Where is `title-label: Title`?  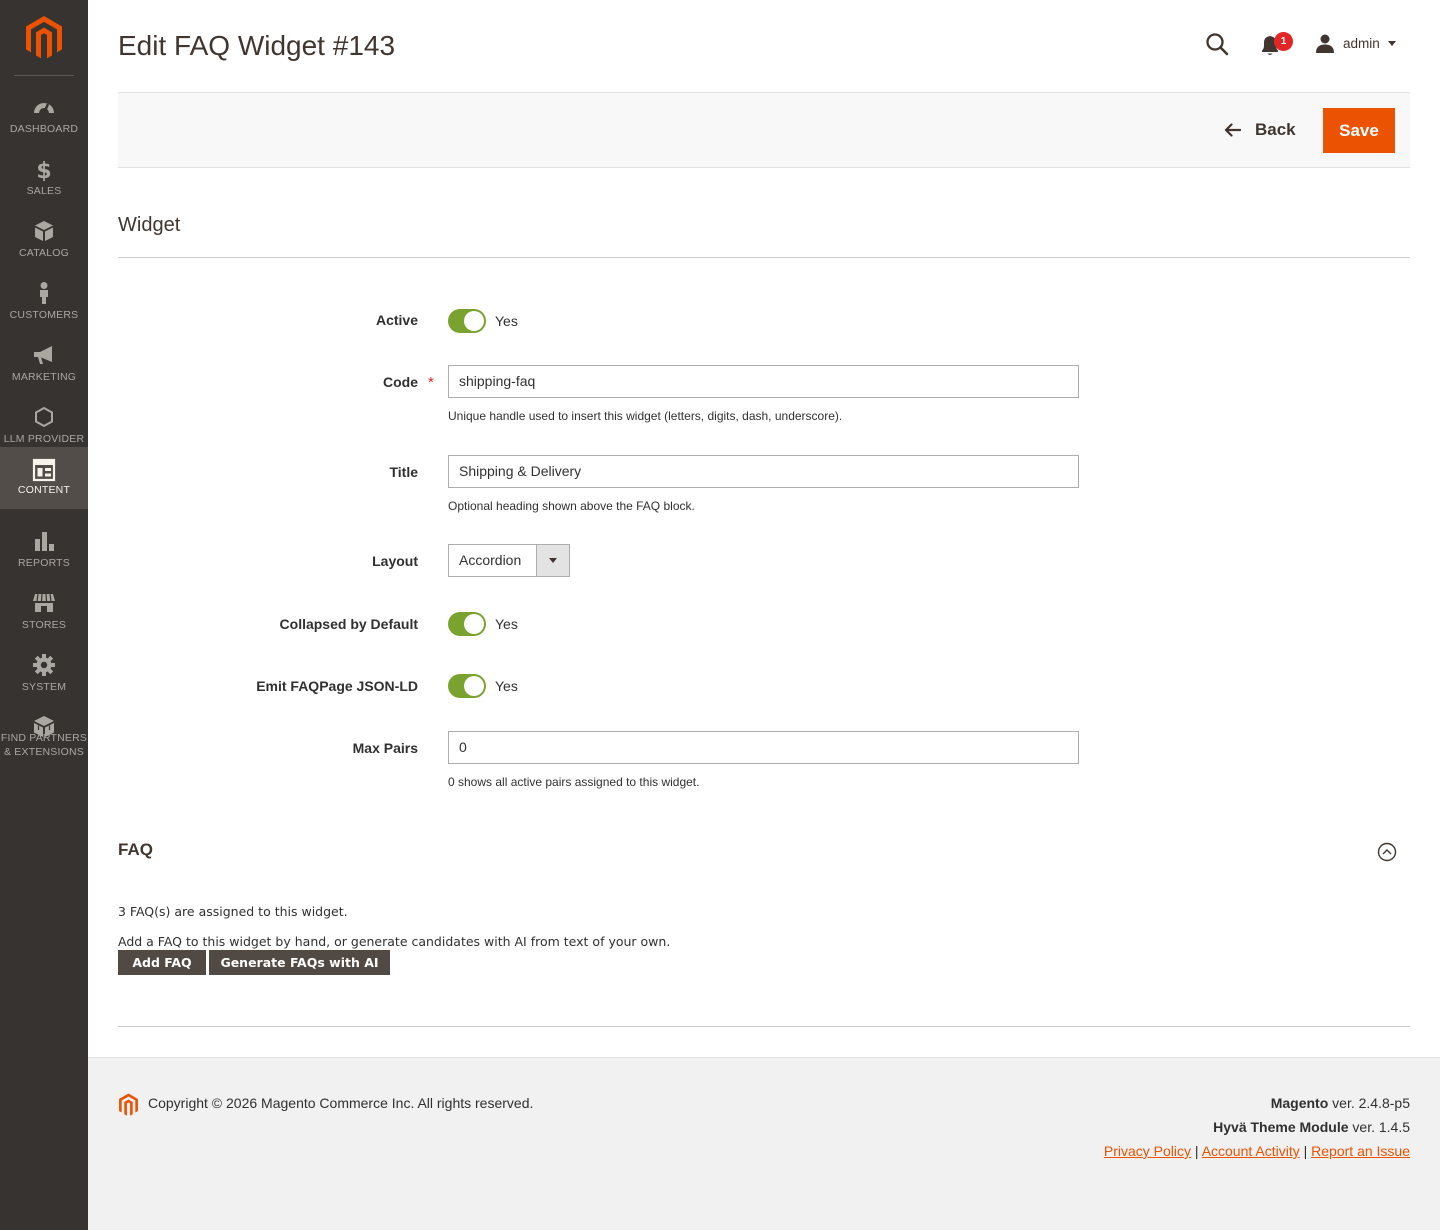 title-label: Title is located at coordinates (403, 472).